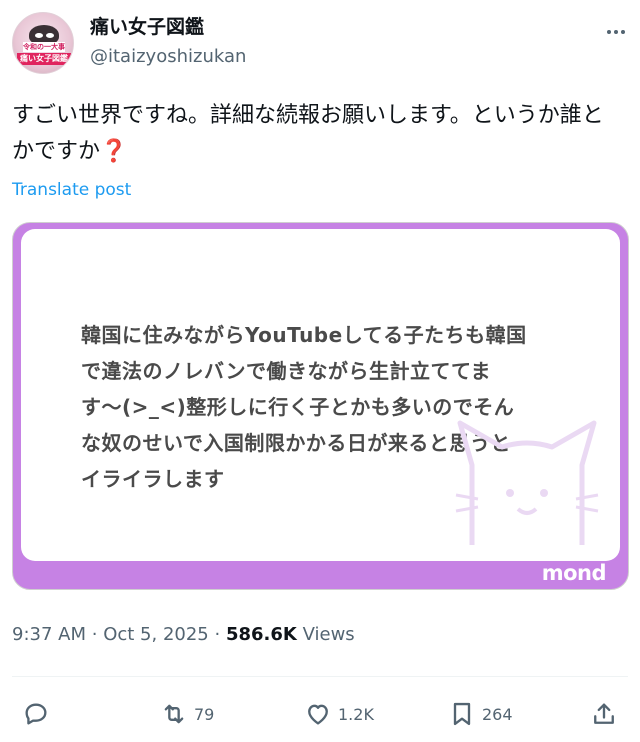 Image resolution: width=640 pixels, height=742 pixels. I want to click on views-count: 586.6K, so click(261, 634).